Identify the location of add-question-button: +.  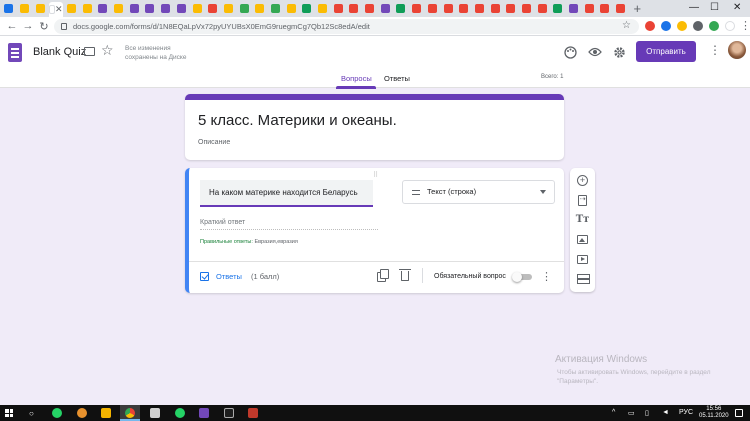
(582, 180).